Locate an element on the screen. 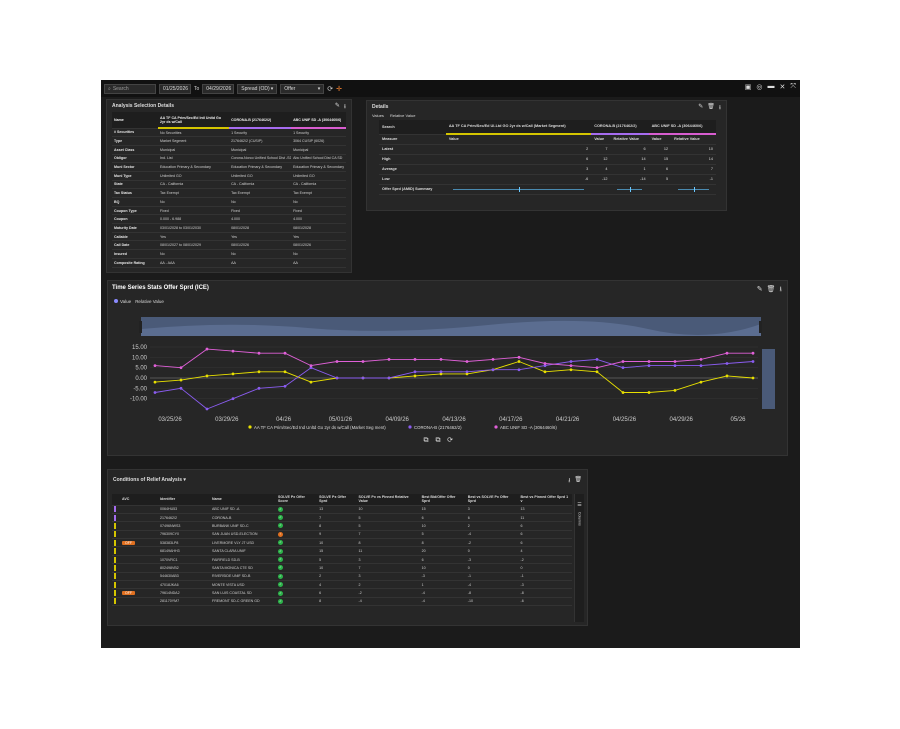 Image resolution: width=900 pixels, height=729 pixels. identifier-cell: 2176462/2 is located at coordinates (184, 518).